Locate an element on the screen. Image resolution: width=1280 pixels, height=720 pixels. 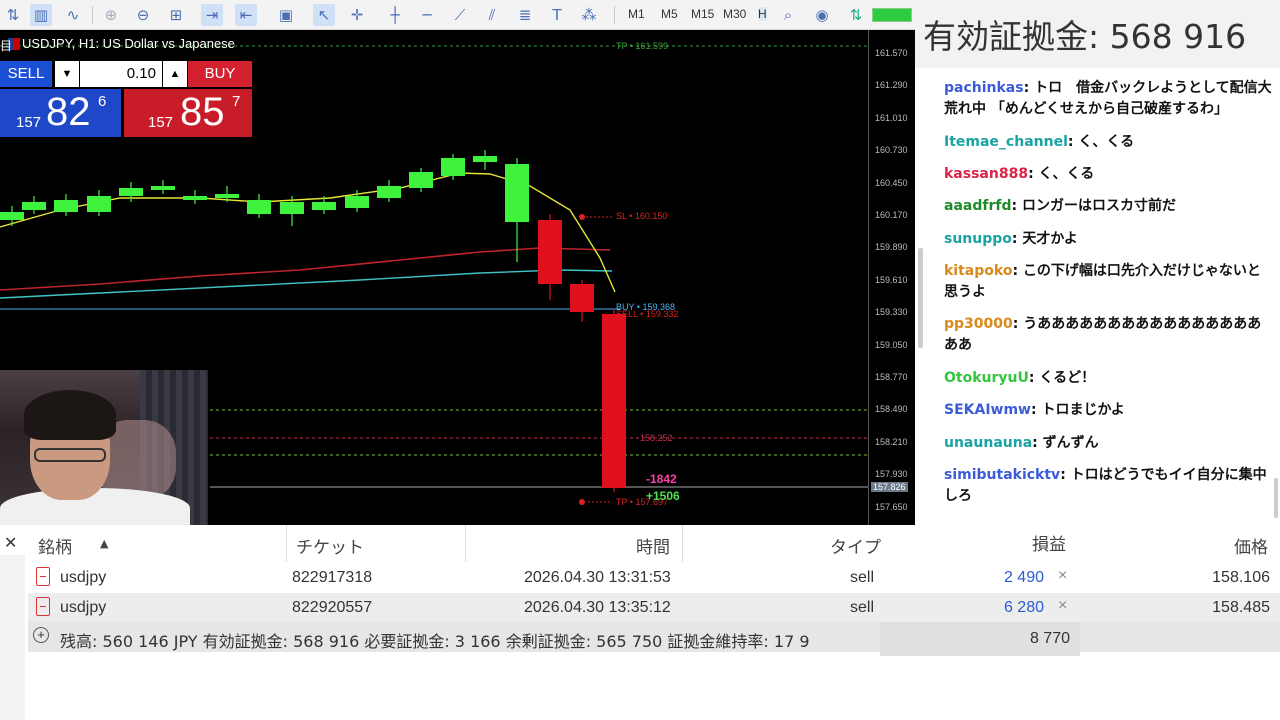
sell-button: SELL is located at coordinates (26, 74).